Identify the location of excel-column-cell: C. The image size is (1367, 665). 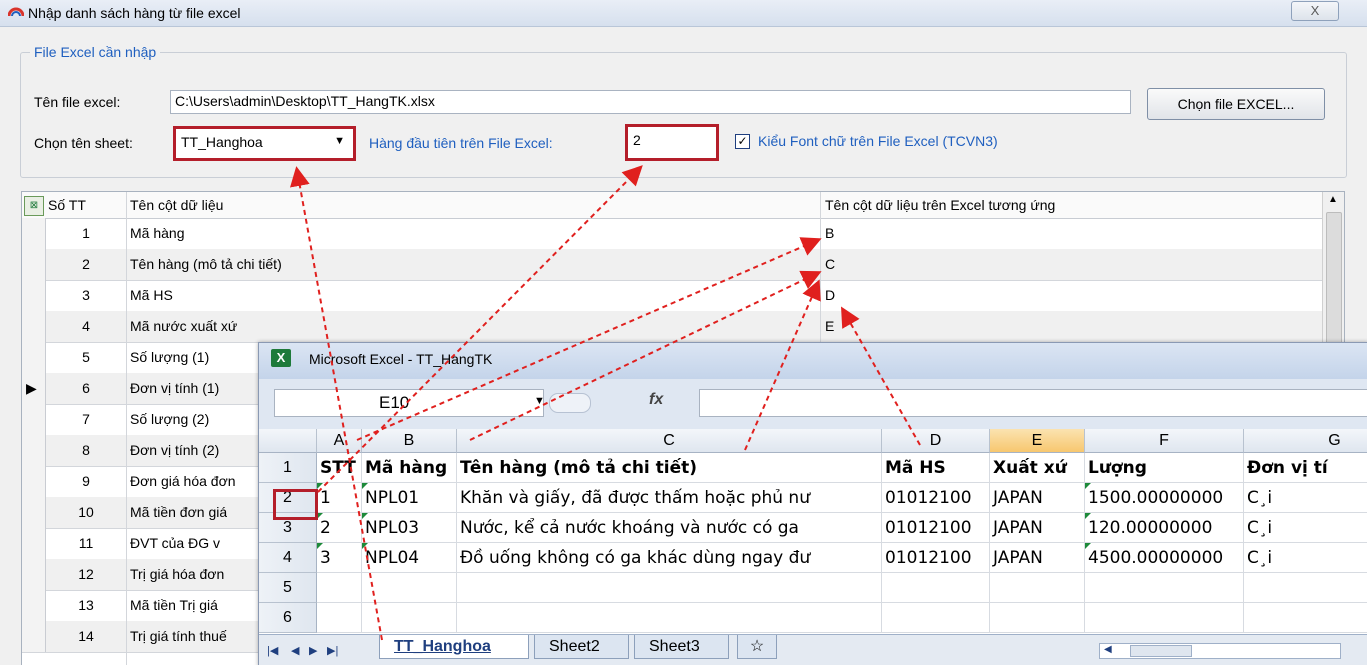
(830, 264).